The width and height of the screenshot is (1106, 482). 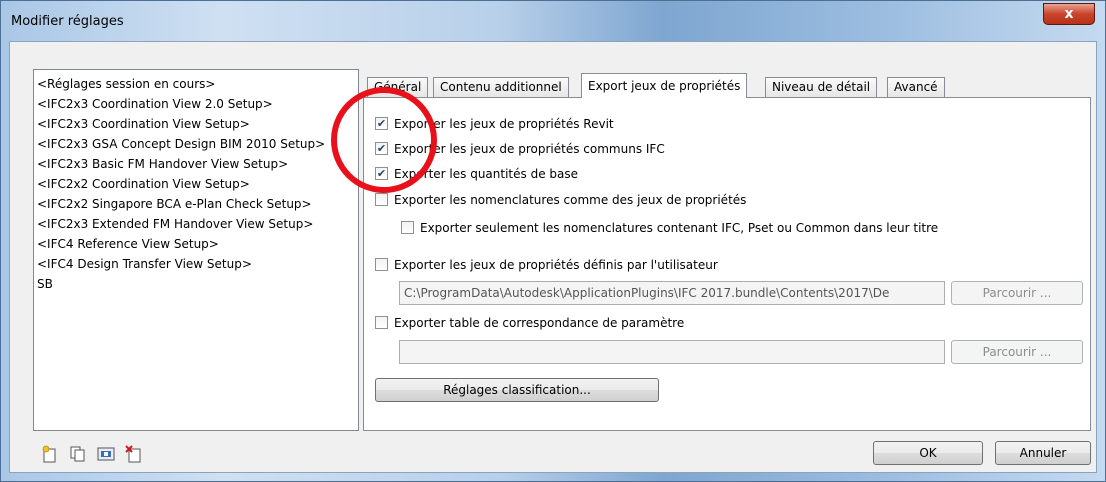 What do you see at coordinates (381, 173) in the screenshot?
I see `export-base-quantities-checkbox: ✔` at bounding box center [381, 173].